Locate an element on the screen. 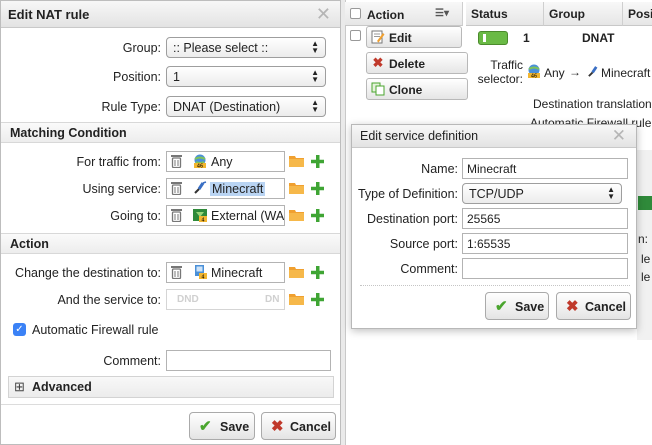  position-select: 1 ▲ ▼ is located at coordinates (246, 76).